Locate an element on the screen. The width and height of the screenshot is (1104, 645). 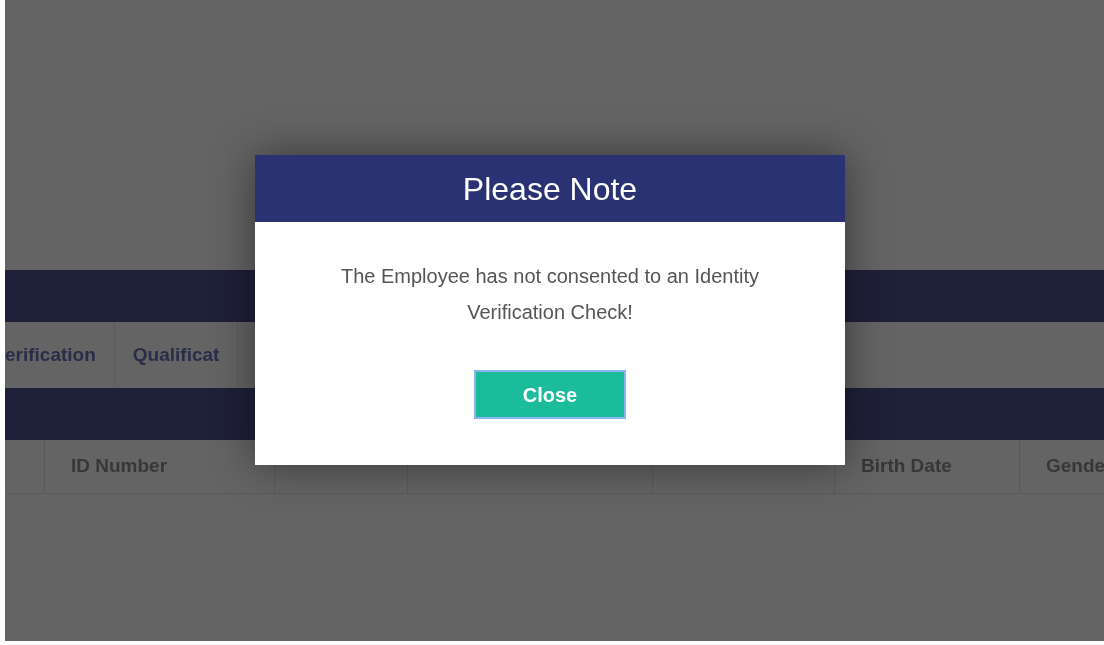
close-button: Close is located at coordinates (550, 394).